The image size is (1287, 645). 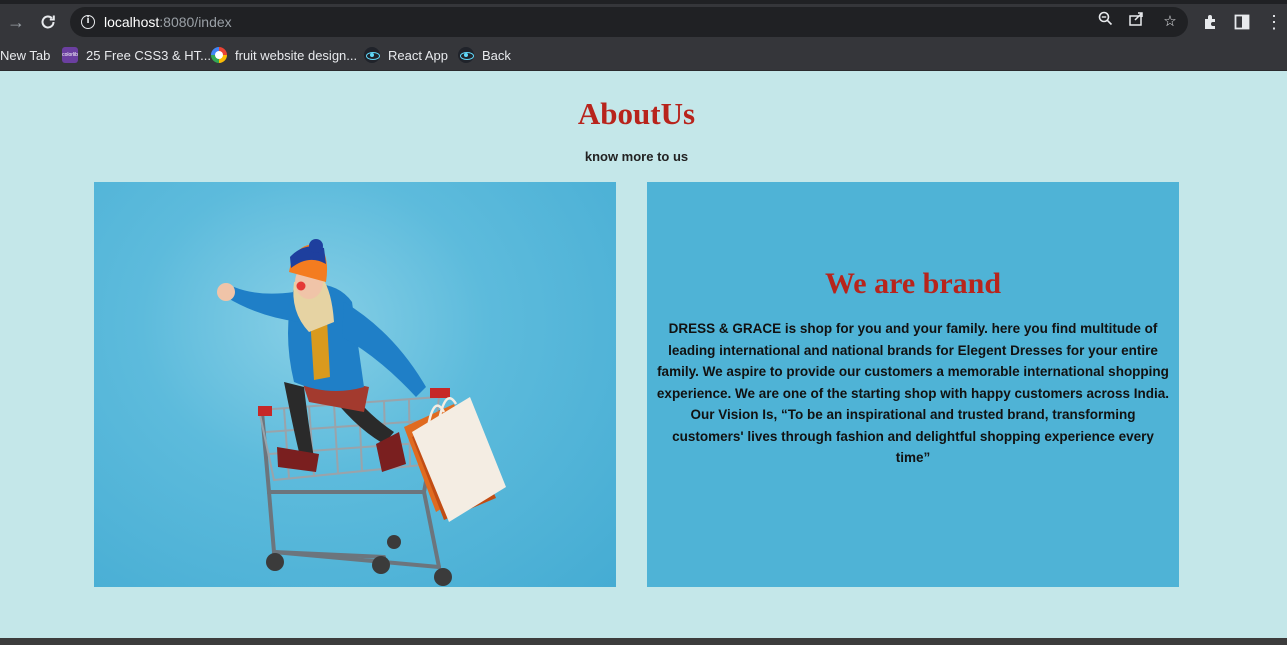 What do you see at coordinates (70, 55) in the screenshot?
I see `colorlib-icon: colorlib` at bounding box center [70, 55].